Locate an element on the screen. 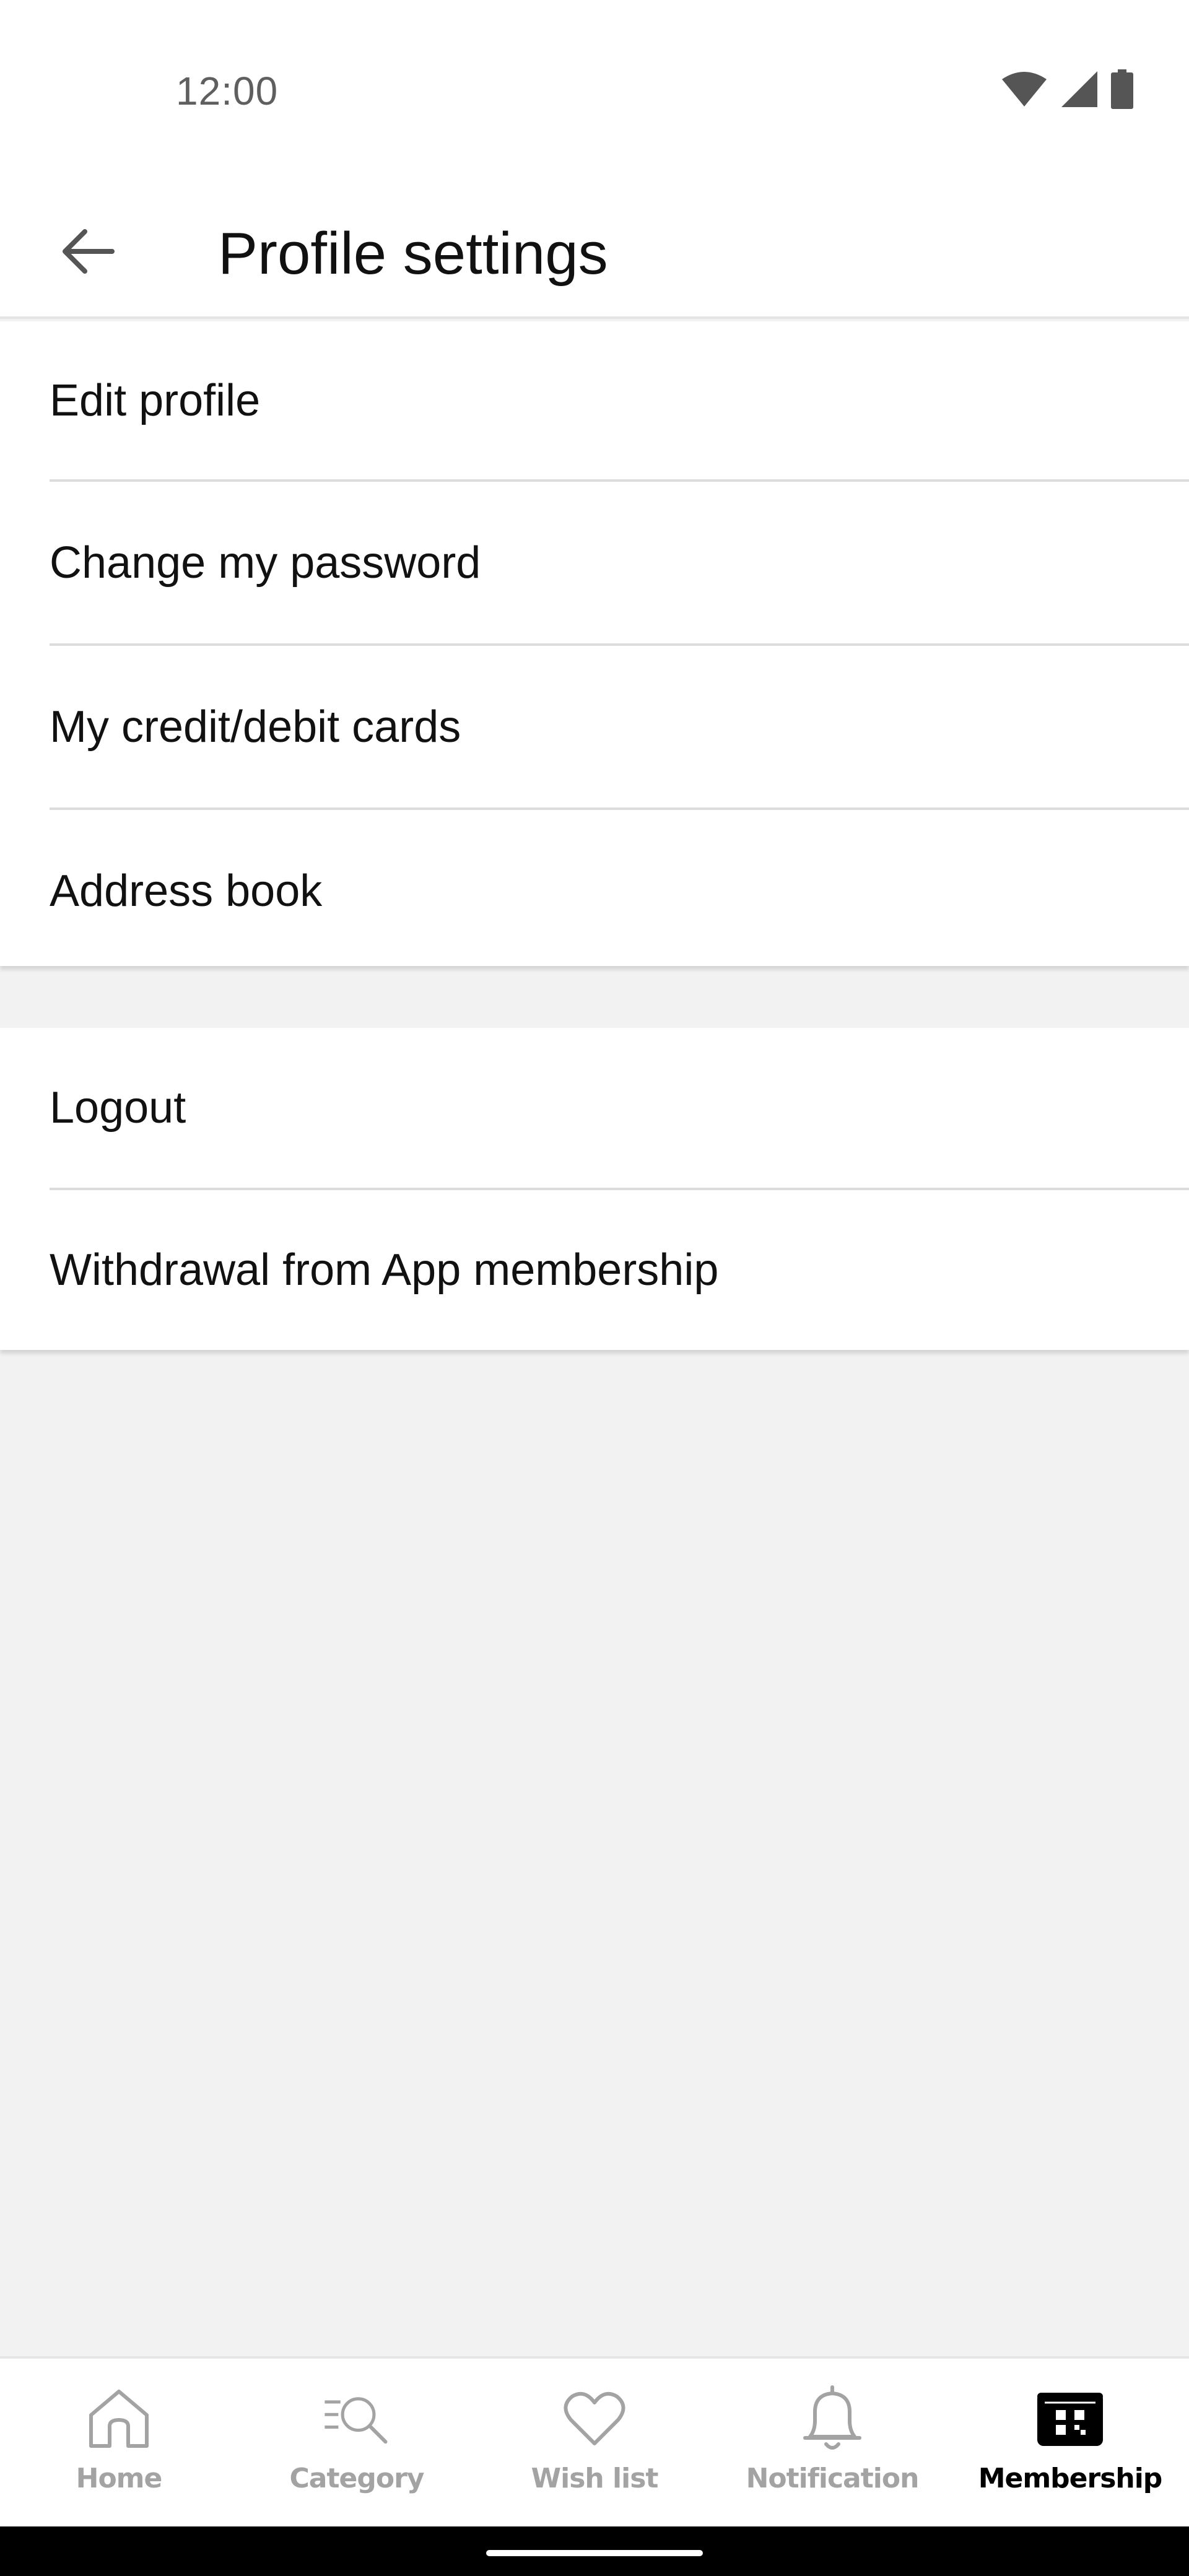 The width and height of the screenshot is (1189, 2576). settings-item-label: Logout is located at coordinates (118, 1108).